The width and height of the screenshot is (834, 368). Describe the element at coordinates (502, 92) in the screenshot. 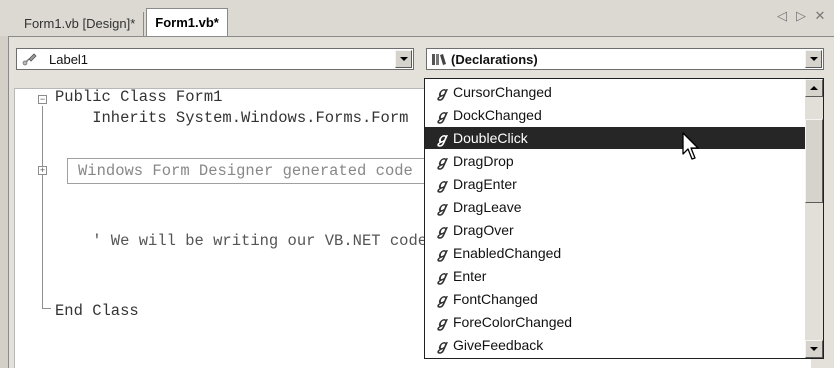

I see `event-list-item-label: CursorChanged` at that location.